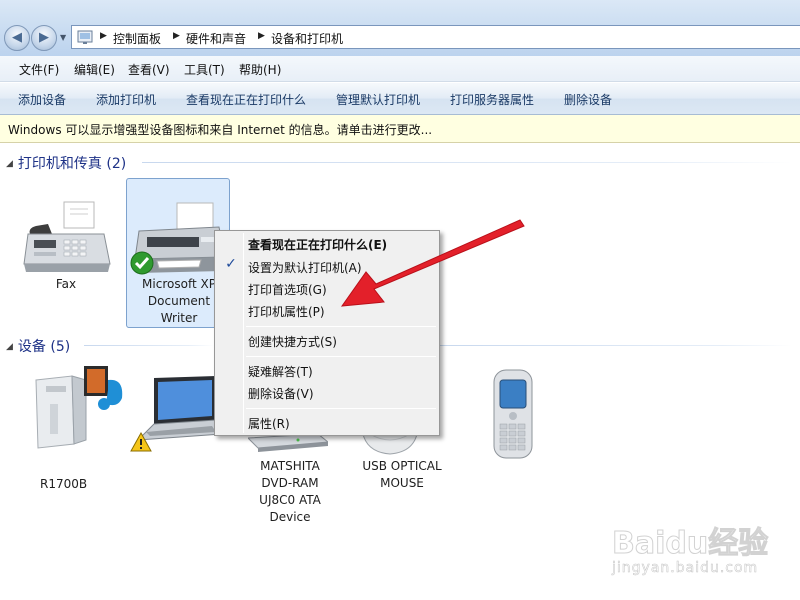 The image size is (800, 600). Describe the element at coordinates (402, 466) in the screenshot. I see `device-name-line: USB OPTICAL` at that location.